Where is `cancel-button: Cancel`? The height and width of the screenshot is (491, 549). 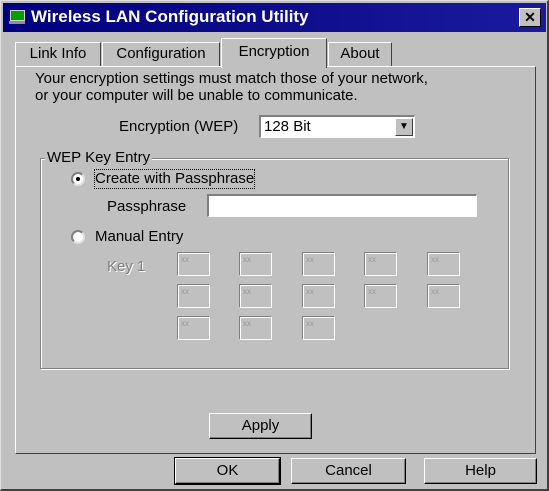 cancel-button: Cancel is located at coordinates (348, 471).